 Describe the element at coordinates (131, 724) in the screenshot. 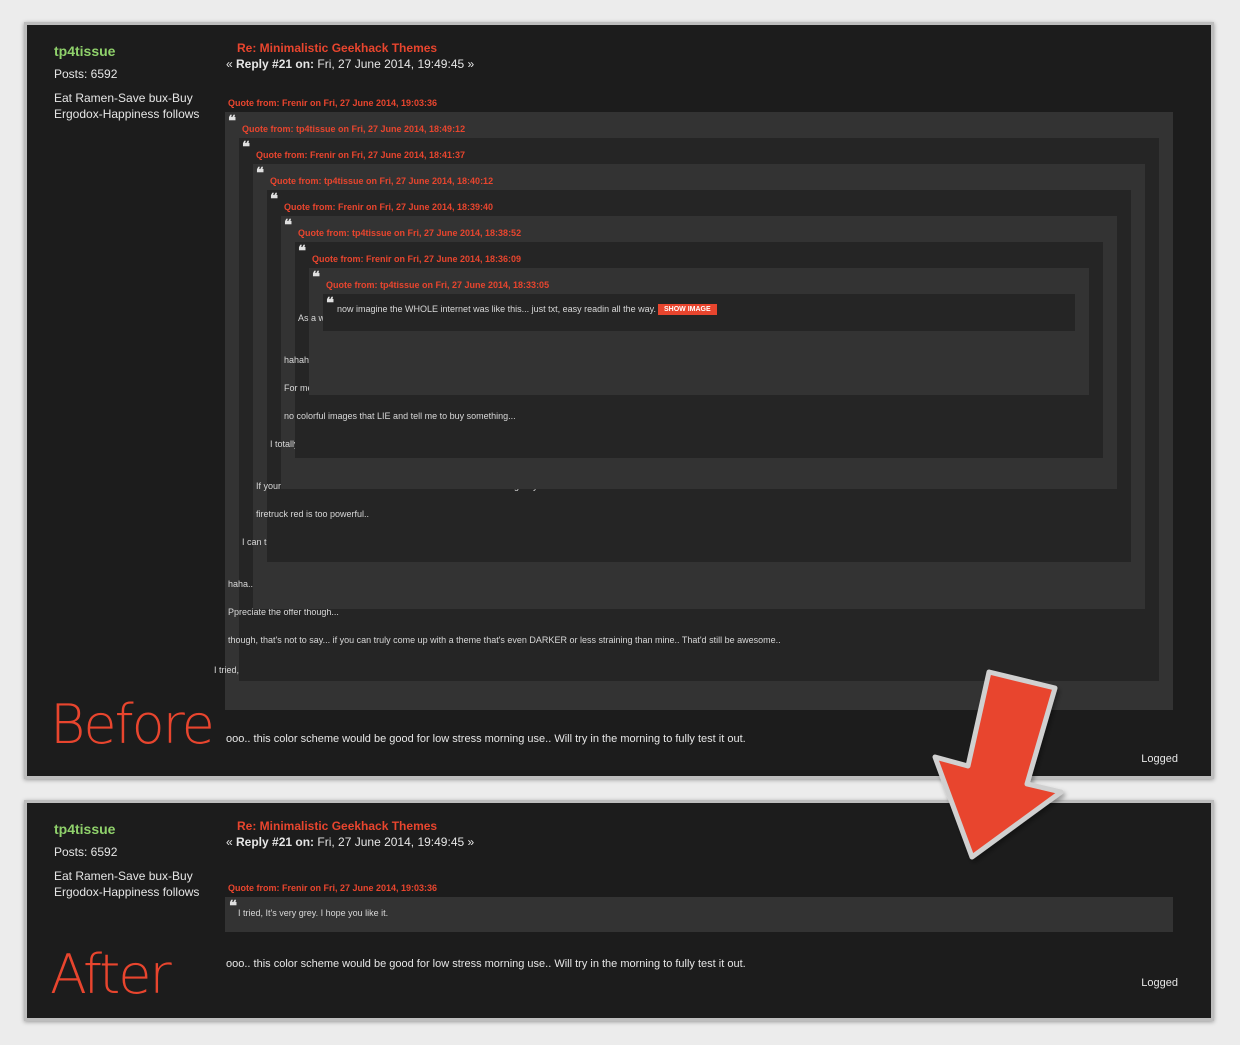

I see `before-label: Before` at that location.